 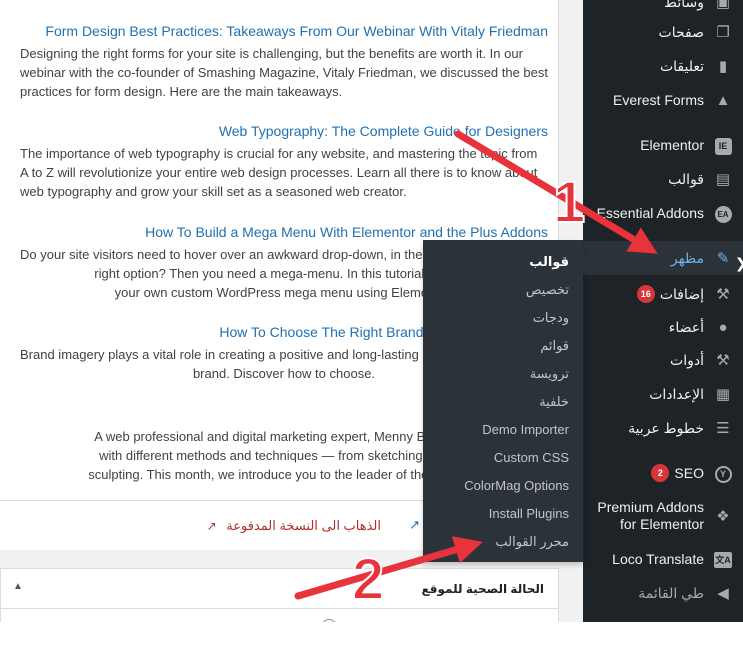 I want to click on tools-icon: ⚒, so click(x=723, y=360).